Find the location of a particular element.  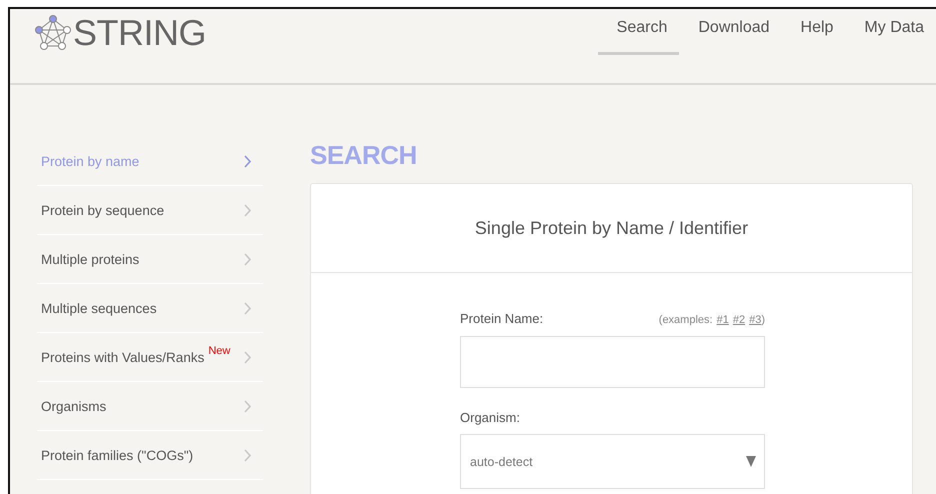

sidebar-item-label: Organisms is located at coordinates (73, 406).